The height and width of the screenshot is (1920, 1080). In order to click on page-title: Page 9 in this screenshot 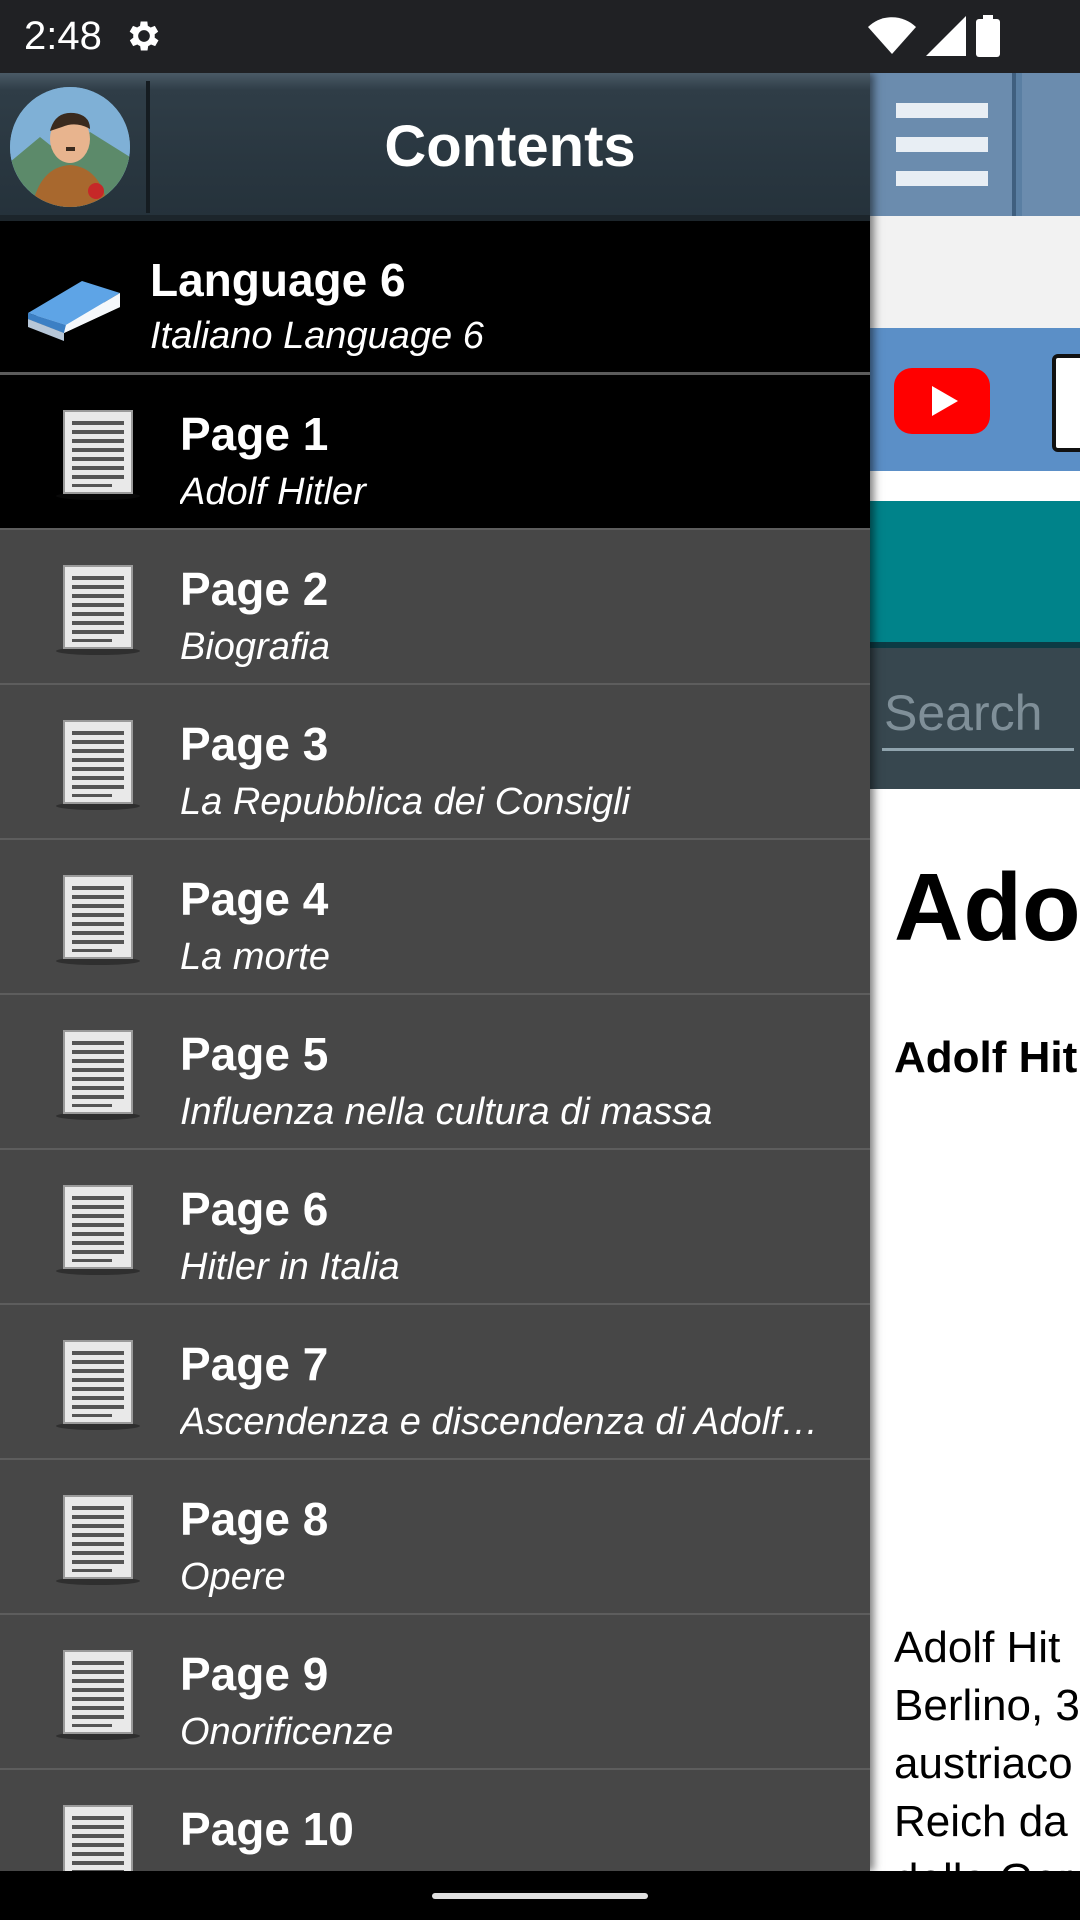, I will do `click(254, 1674)`.